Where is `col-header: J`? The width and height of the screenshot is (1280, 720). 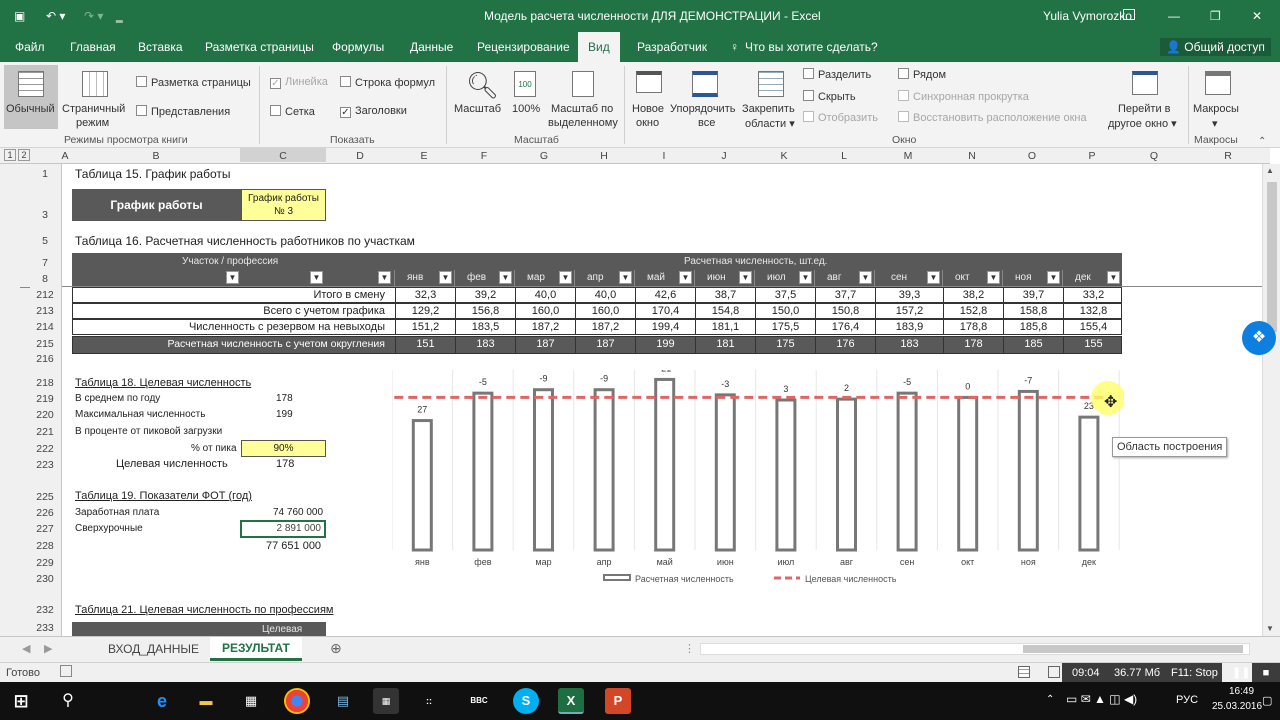
col-header: J is located at coordinates (724, 156).